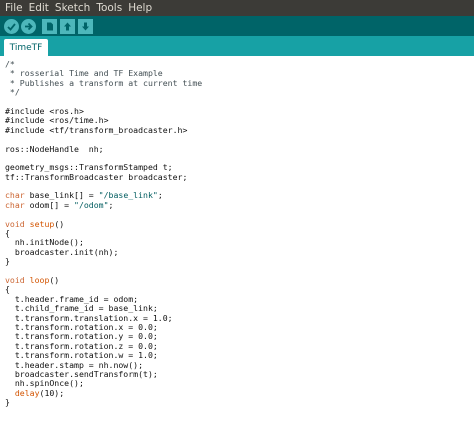 The width and height of the screenshot is (474, 424). Describe the element at coordinates (96, 176) in the screenshot. I see `code-token: tf::TransformBroadcaster broadcaster;` at that location.